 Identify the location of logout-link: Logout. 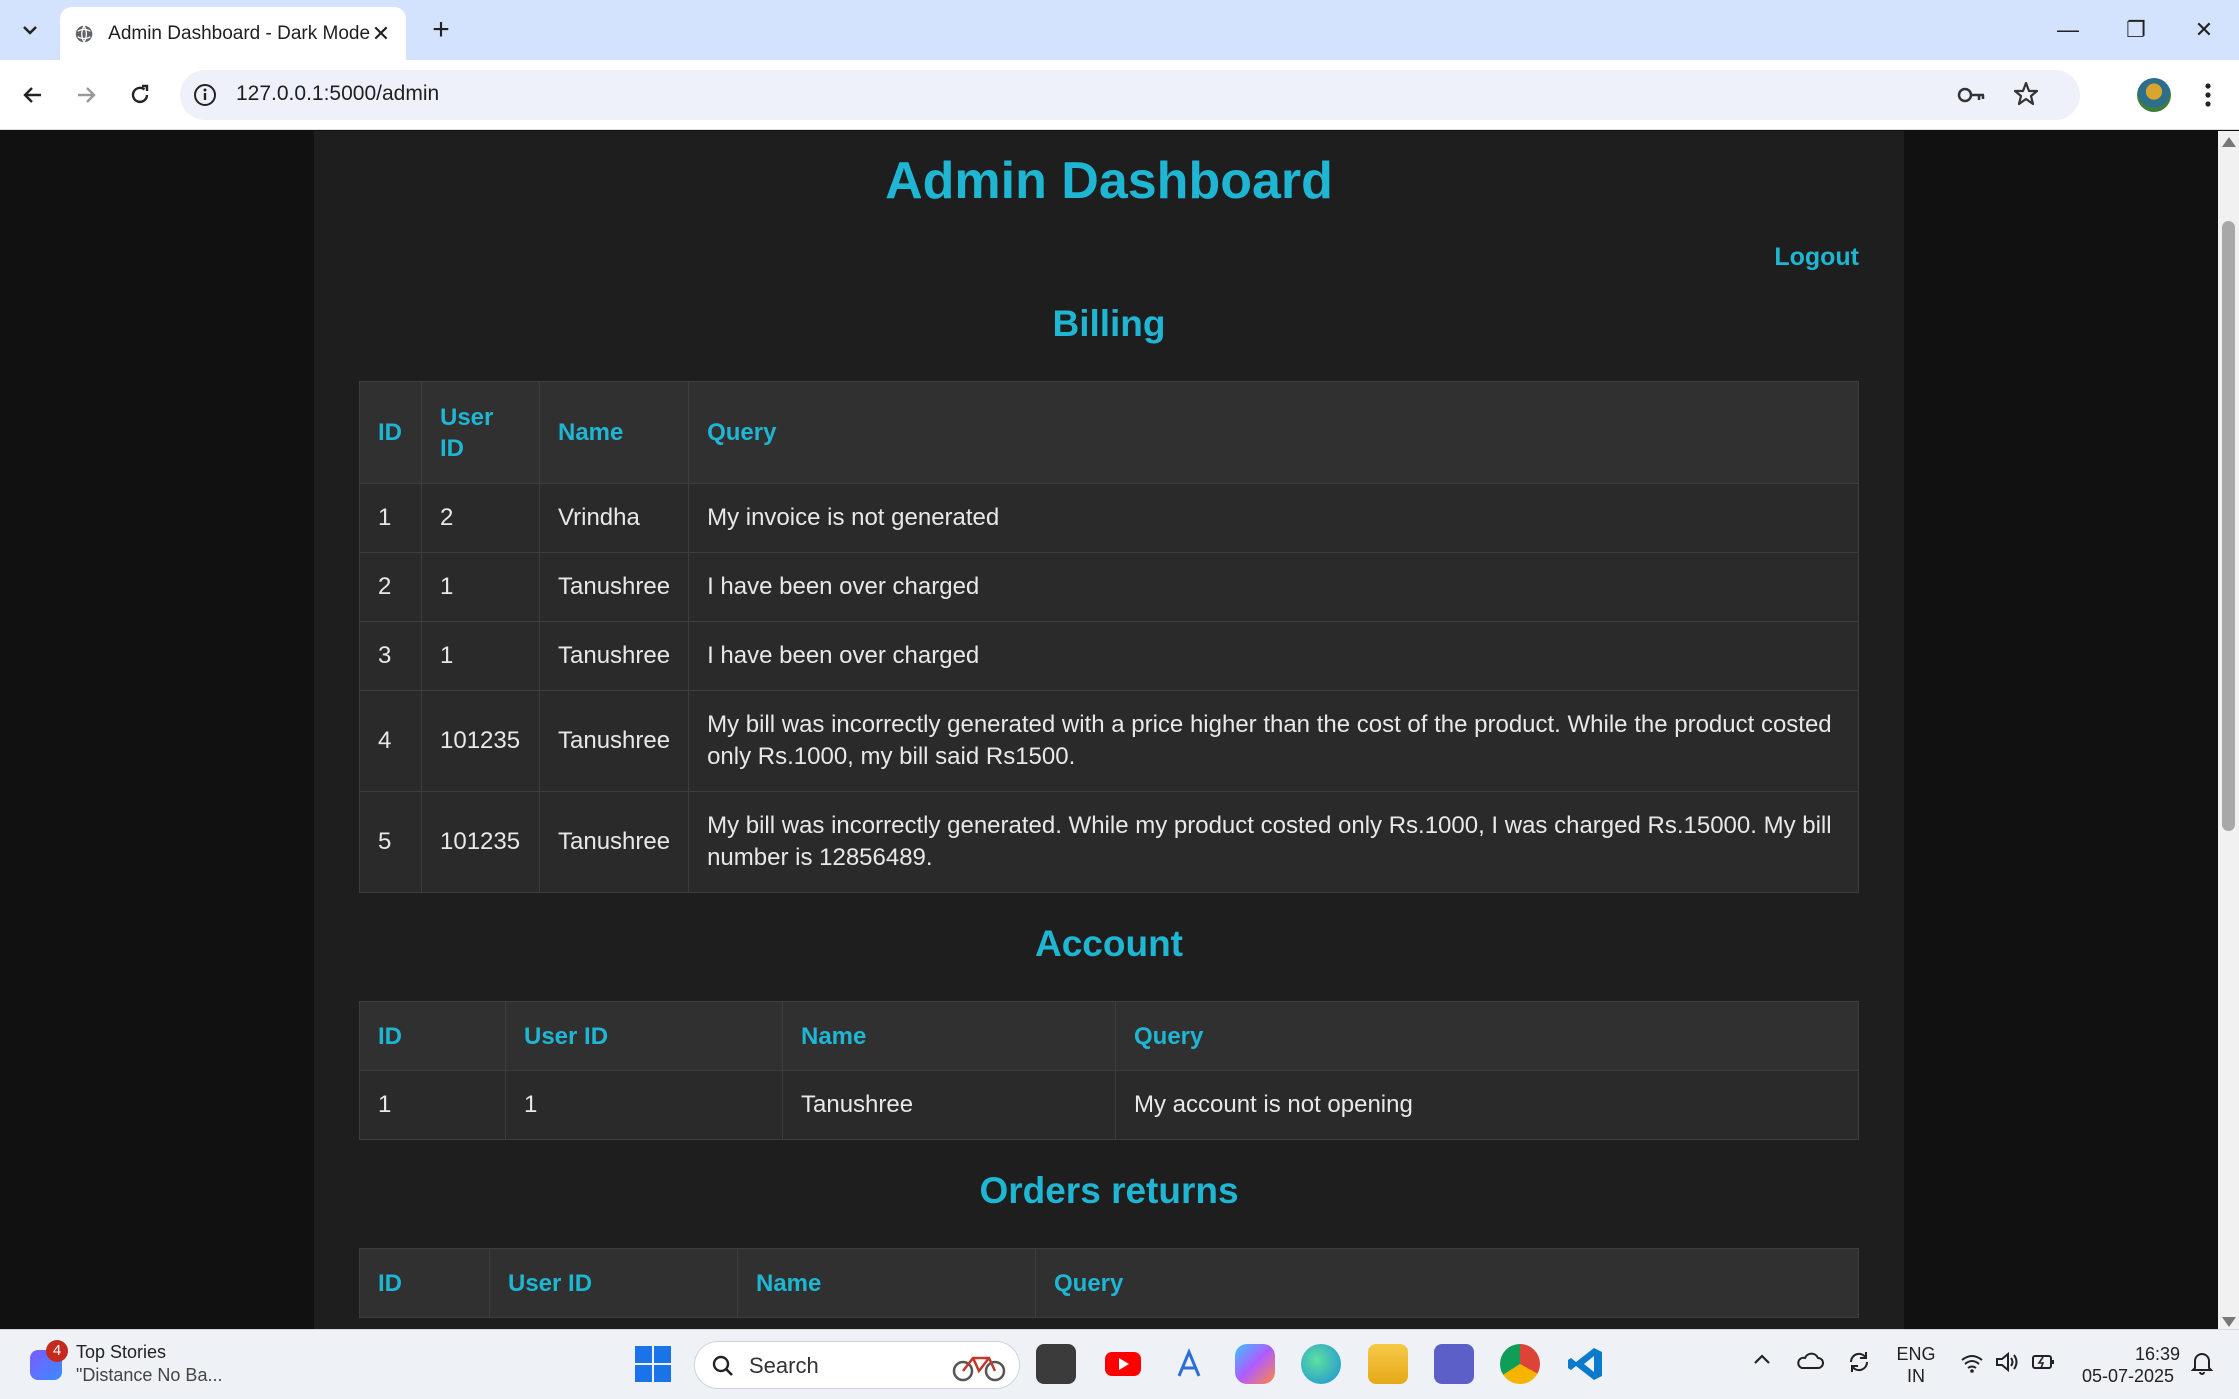
(1816, 257).